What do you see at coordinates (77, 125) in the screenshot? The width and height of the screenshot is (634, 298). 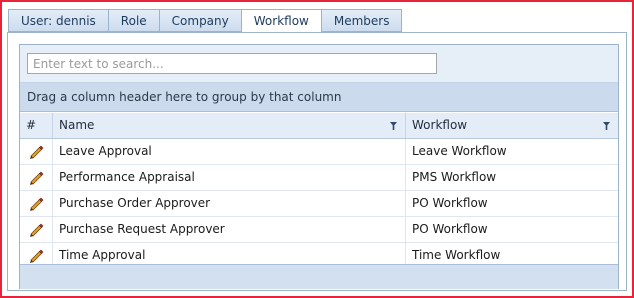 I see `column-header-name-label: Name` at bounding box center [77, 125].